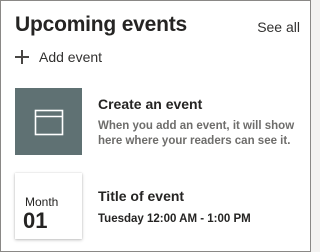 The width and height of the screenshot is (320, 252). I want to click on event-time: Tuesday 12:00 AM - 1:00 PM, so click(174, 219).